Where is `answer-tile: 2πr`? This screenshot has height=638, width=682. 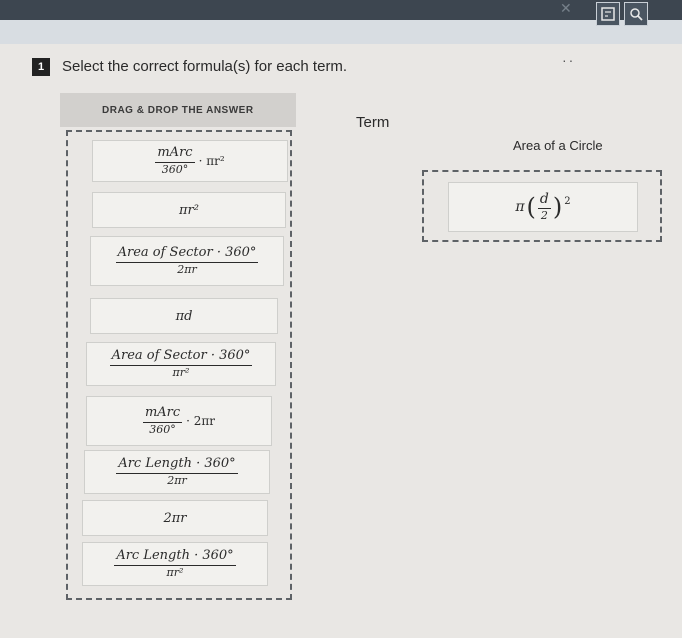
answer-tile: 2πr is located at coordinates (175, 518).